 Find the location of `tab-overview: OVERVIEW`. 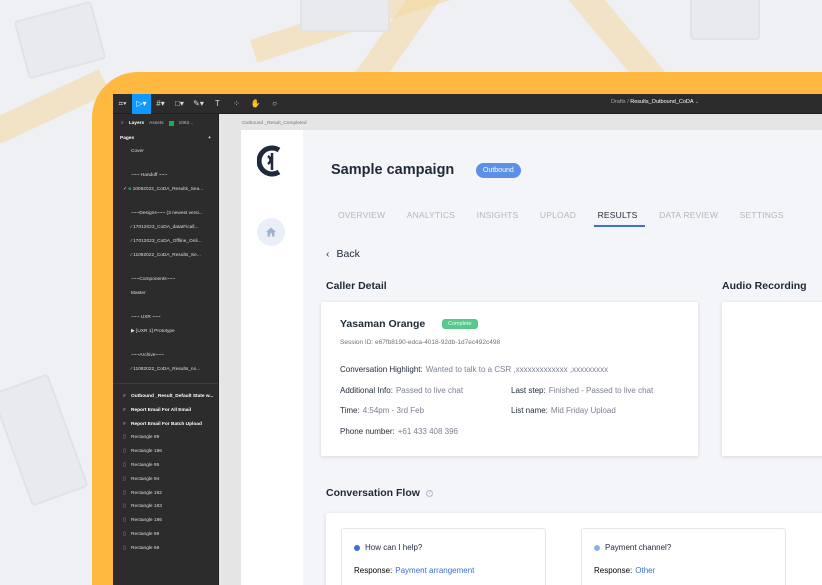

tab-overview: OVERVIEW is located at coordinates (361, 215).